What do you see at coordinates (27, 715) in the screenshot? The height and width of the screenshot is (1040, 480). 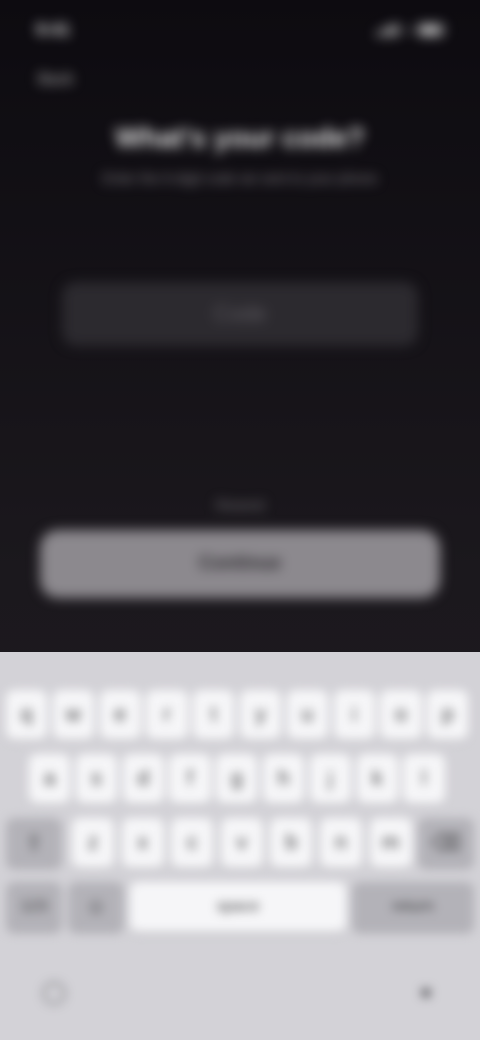 I see `key-q: q` at bounding box center [27, 715].